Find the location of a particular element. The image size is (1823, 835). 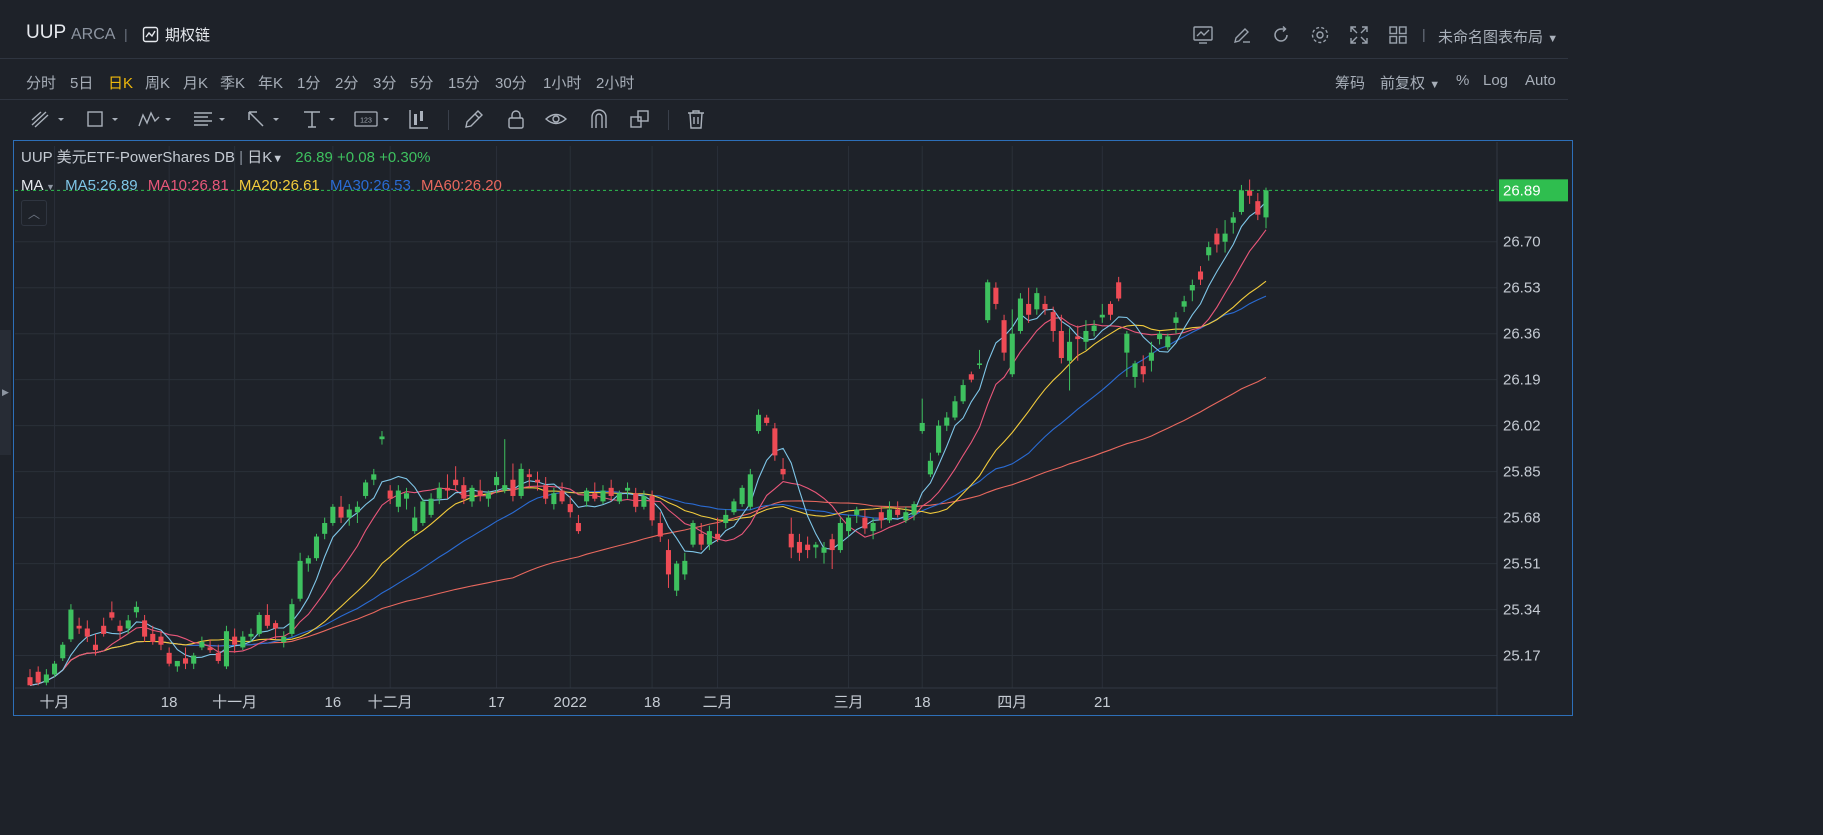

pattern-tool-icon is located at coordinates (155, 119).